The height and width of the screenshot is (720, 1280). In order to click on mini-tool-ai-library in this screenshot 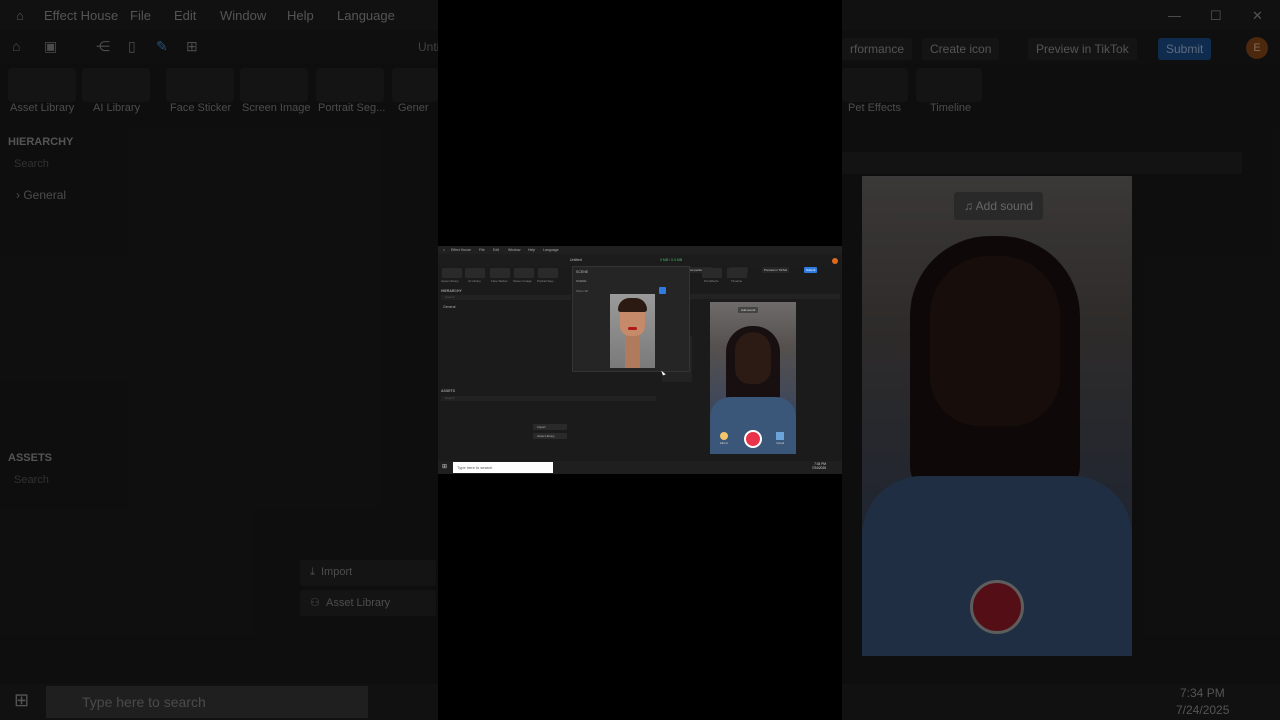, I will do `click(475, 273)`.